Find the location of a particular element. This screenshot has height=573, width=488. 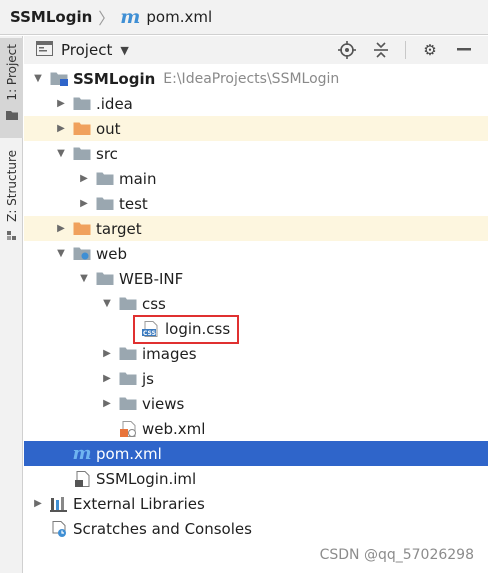

tree-row: Scratches and Consoles is located at coordinates (256, 528).